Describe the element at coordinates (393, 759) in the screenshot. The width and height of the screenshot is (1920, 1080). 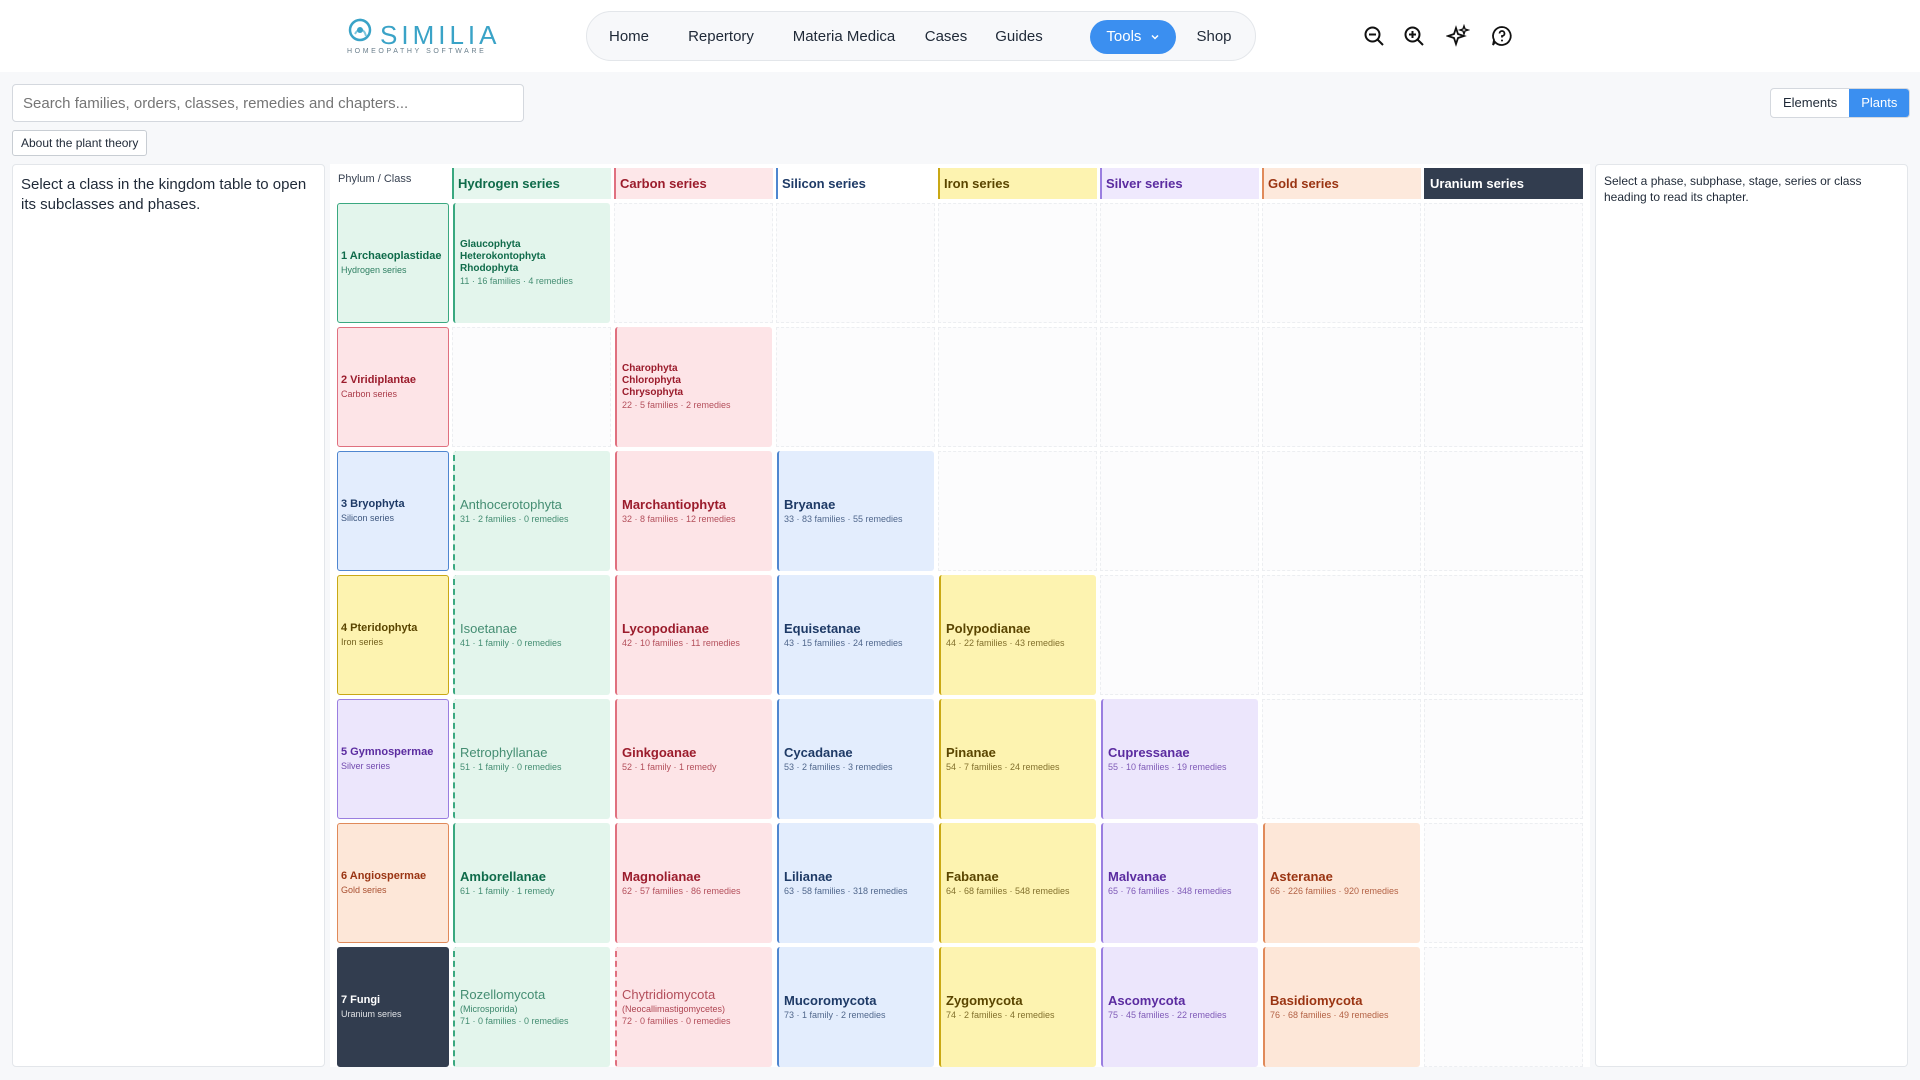
I see `row-header-gymnospermae: 5 Gymnospermae Silver series` at that location.